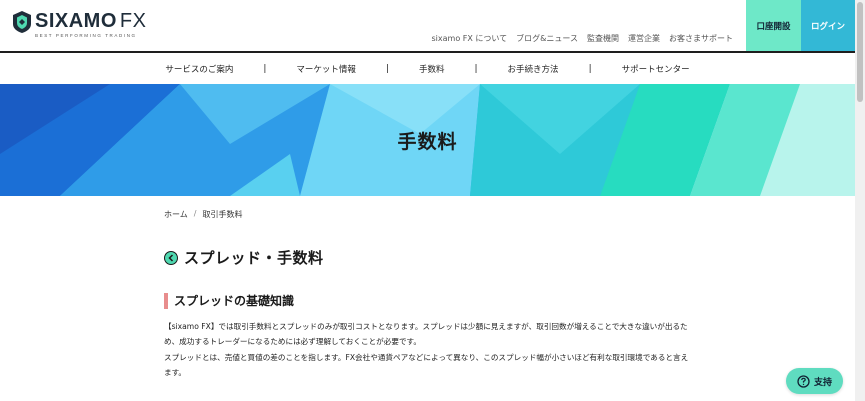 This screenshot has width=865, height=401. What do you see at coordinates (199, 69) in the screenshot?
I see `nav-item-services: サービスのご案内` at bounding box center [199, 69].